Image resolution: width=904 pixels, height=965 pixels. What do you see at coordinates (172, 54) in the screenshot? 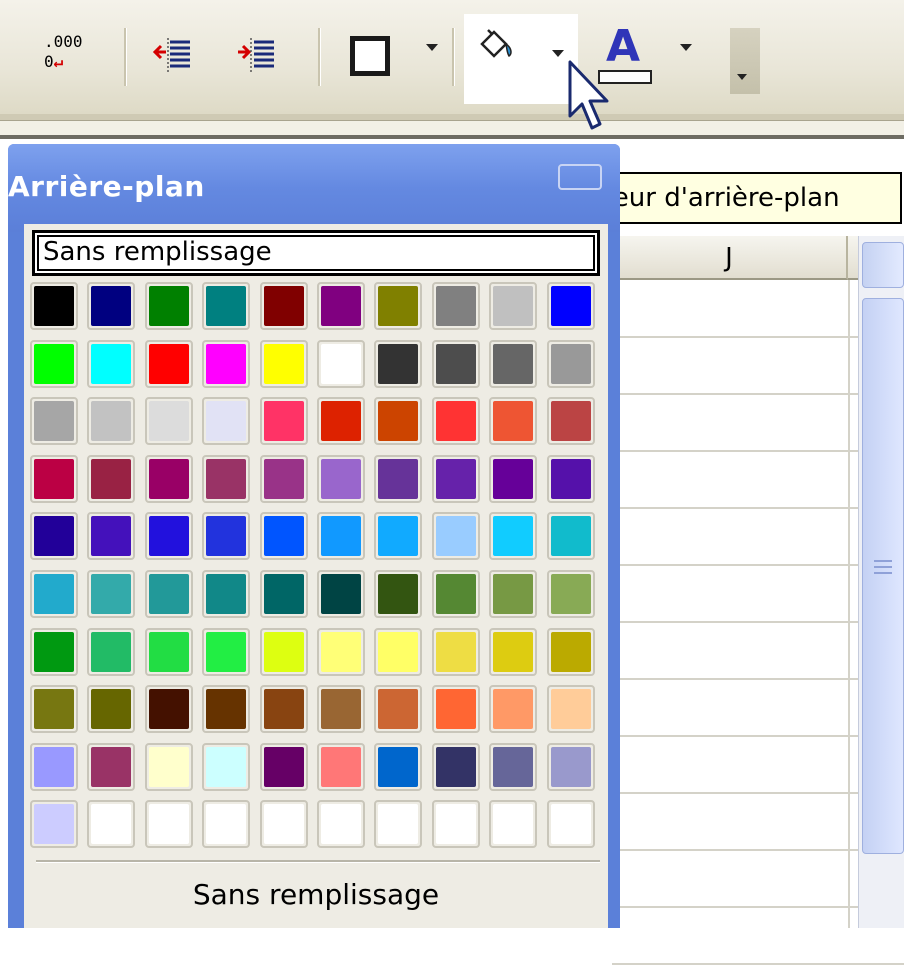
I see `decrease-indent-icon` at bounding box center [172, 54].